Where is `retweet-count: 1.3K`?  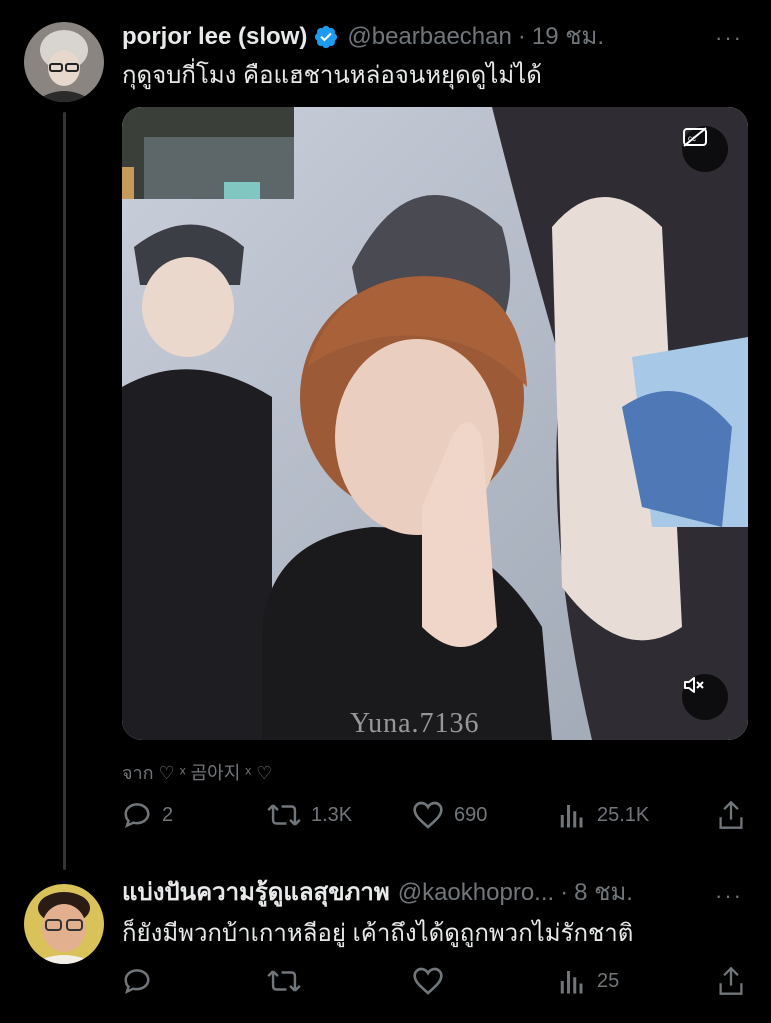 retweet-count: 1.3K is located at coordinates (332, 814).